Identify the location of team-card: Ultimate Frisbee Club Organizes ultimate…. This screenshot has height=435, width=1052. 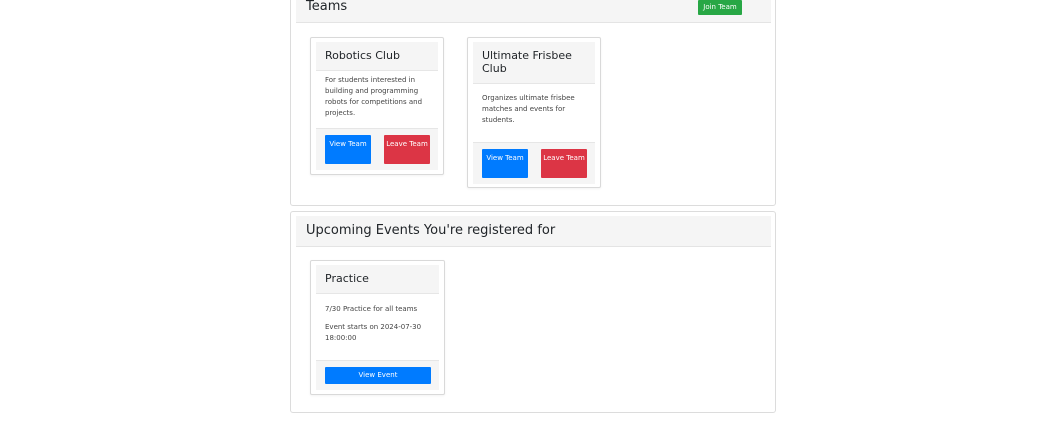
(534, 112).